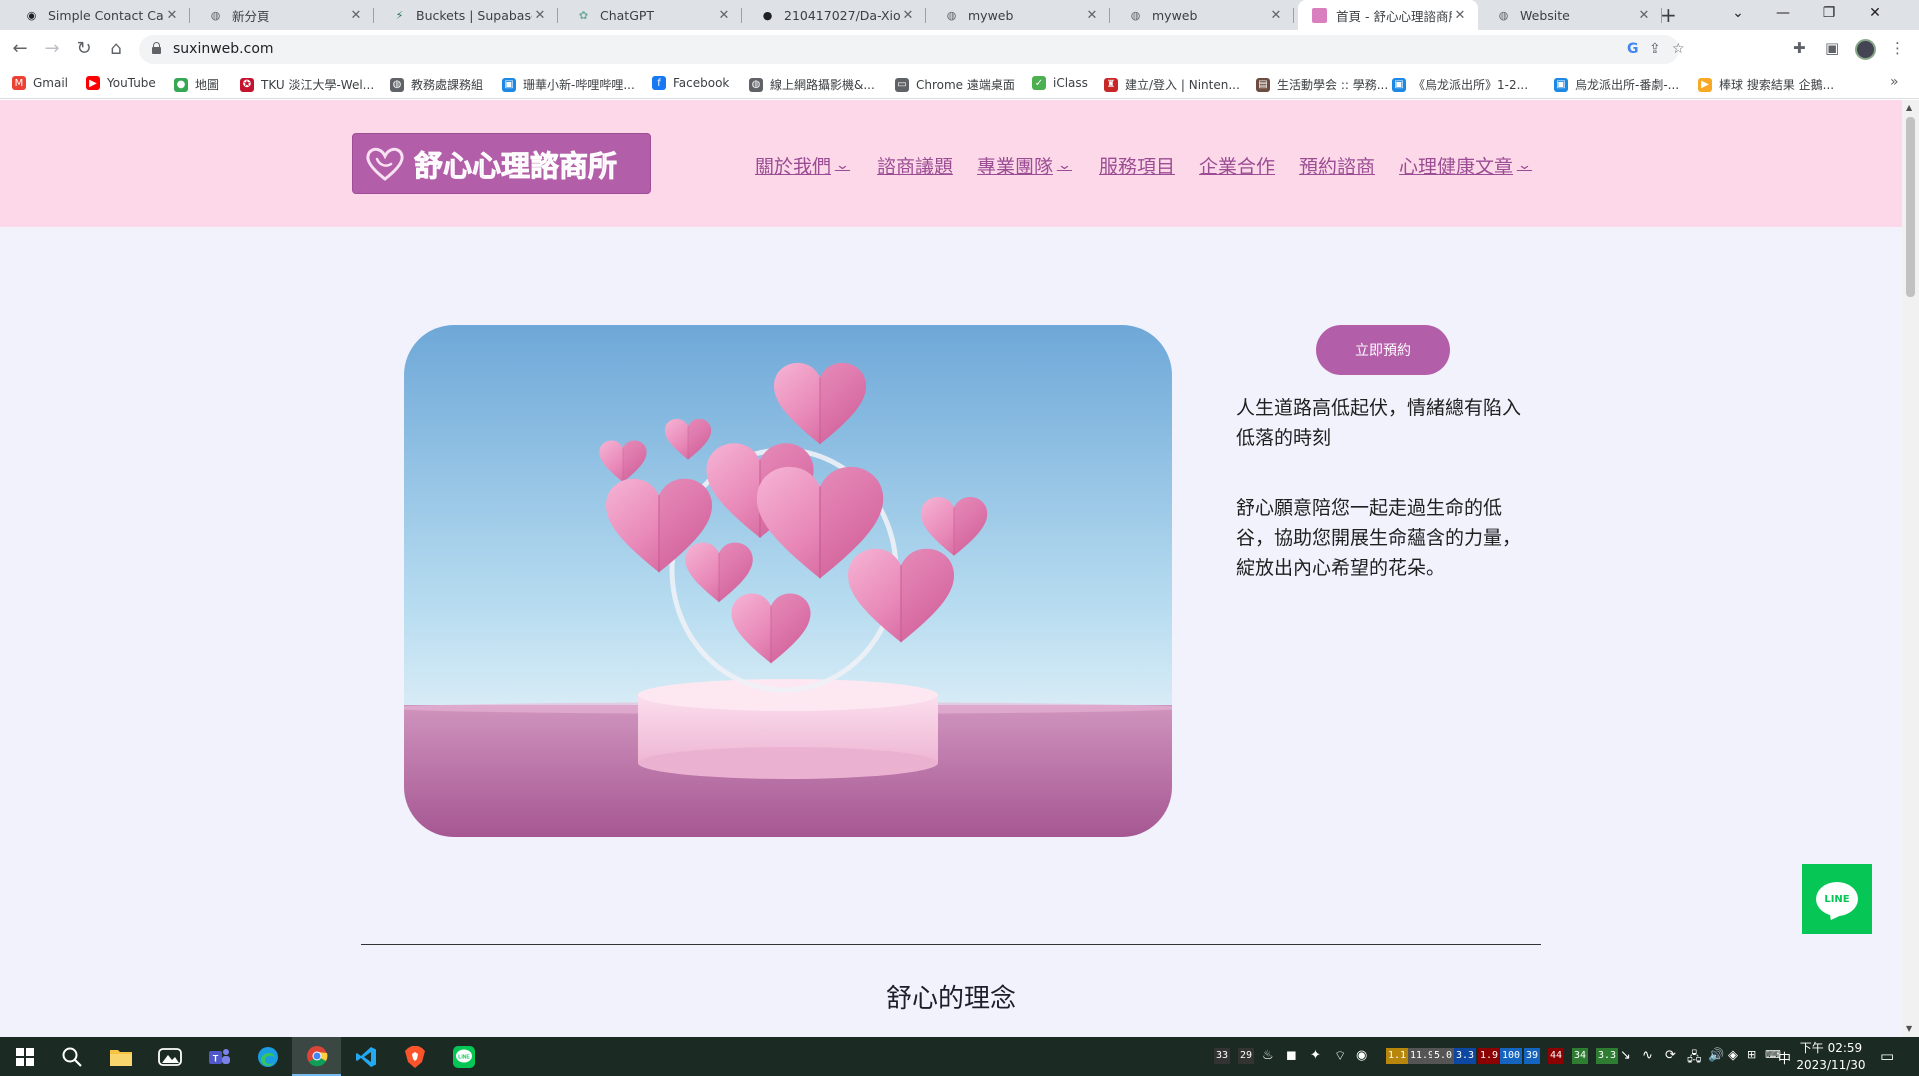 The height and width of the screenshot is (1076, 1919). Describe the element at coordinates (1655, 49) in the screenshot. I see `share-icon: ⇪` at that location.